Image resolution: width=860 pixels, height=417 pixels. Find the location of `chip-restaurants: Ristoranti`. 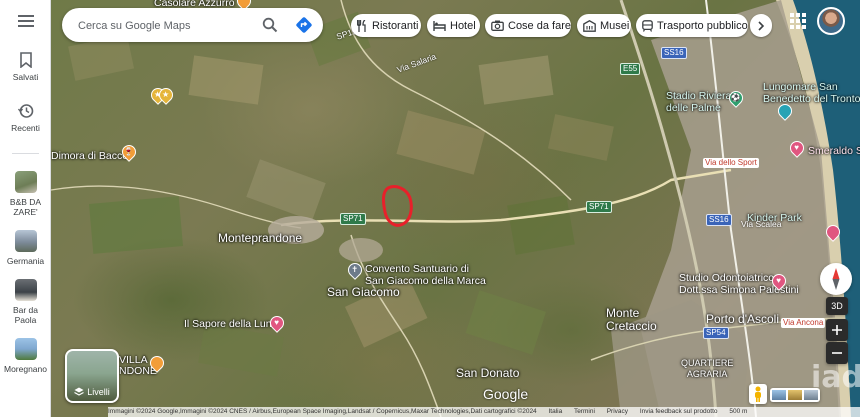

chip-restaurants: Ristoranti is located at coordinates (386, 25).